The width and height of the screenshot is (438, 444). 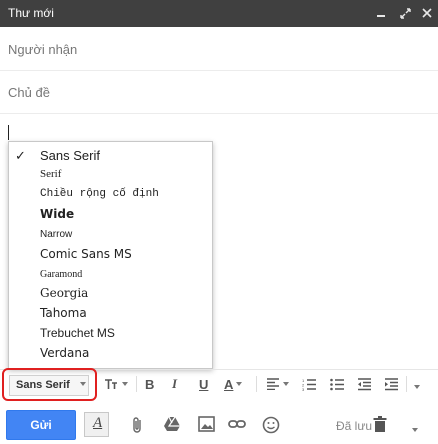 What do you see at coordinates (354, 426) in the screenshot?
I see `saved-status: Đã lưu` at bounding box center [354, 426].